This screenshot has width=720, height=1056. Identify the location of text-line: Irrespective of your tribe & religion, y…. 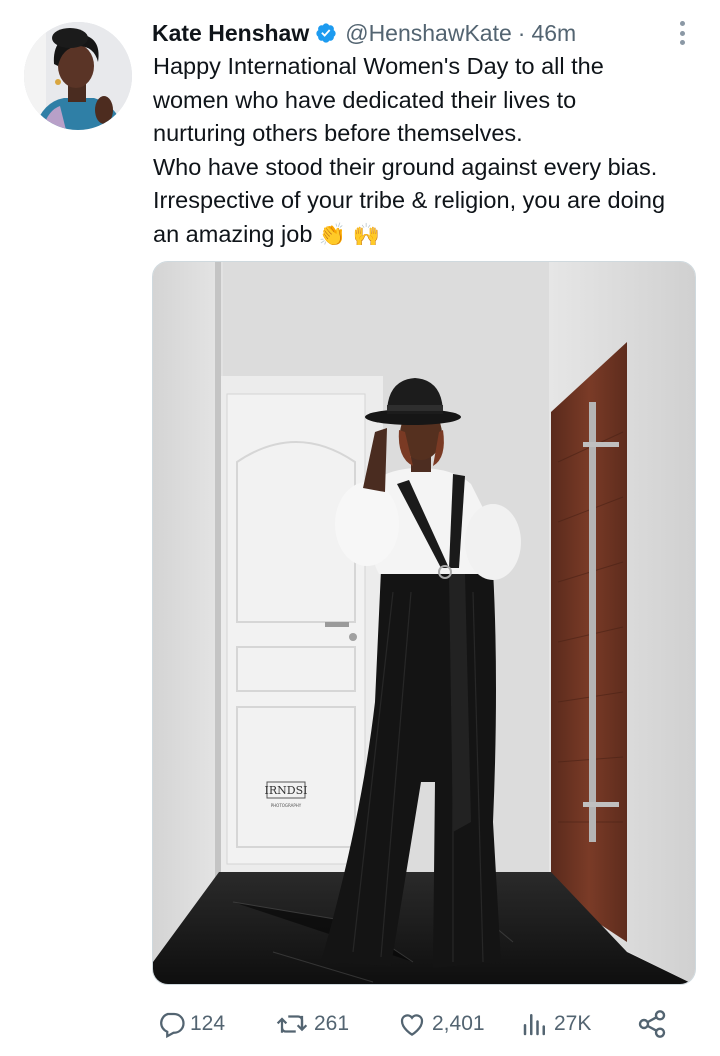
(409, 200).